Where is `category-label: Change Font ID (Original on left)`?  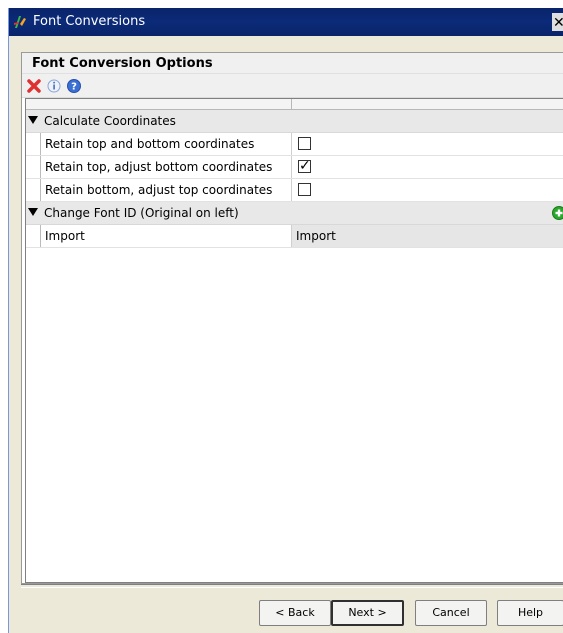
category-label: Change Font ID (Original on left) is located at coordinates (141, 213).